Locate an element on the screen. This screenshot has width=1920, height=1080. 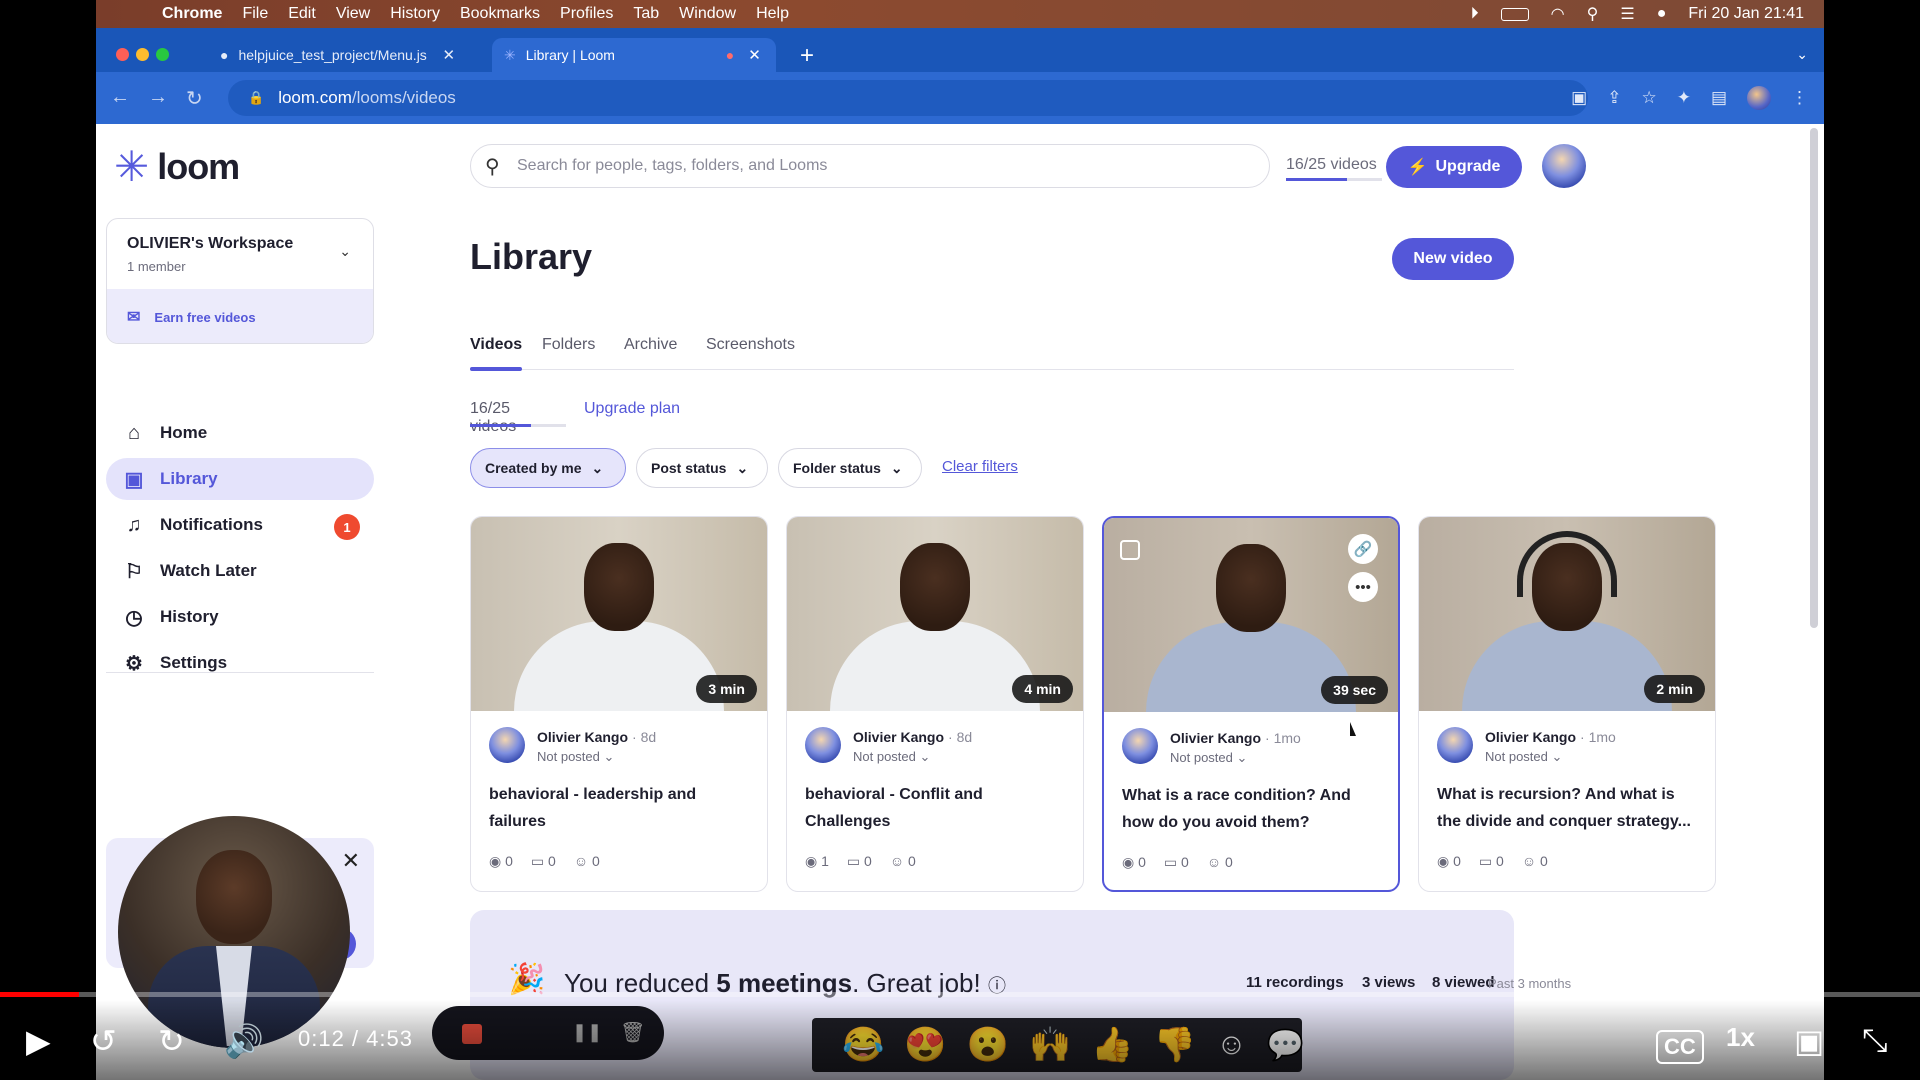
volume-icon: 🔊 is located at coordinates (244, 1041).